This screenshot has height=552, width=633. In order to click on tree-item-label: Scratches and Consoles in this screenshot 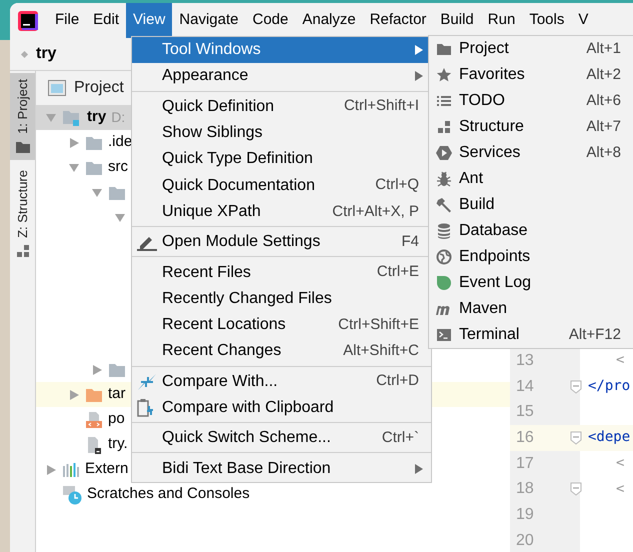, I will do `click(168, 494)`.